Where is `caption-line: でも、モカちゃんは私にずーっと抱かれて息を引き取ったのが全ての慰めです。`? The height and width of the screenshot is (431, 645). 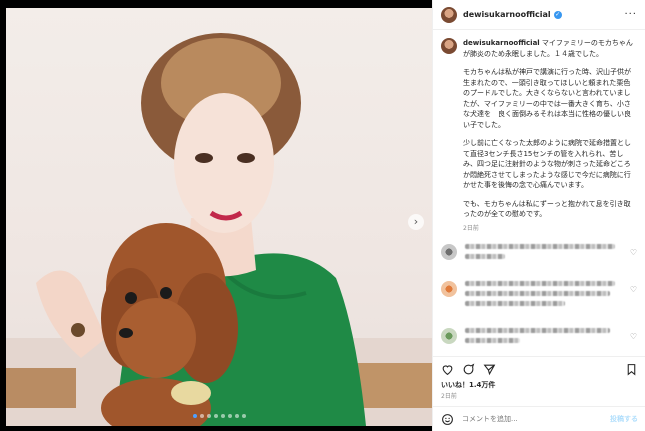 caption-line: でも、モカちゃんは私にずーっと抱かれて息を引き取ったのが全ての慰めです。 is located at coordinates (547, 209).